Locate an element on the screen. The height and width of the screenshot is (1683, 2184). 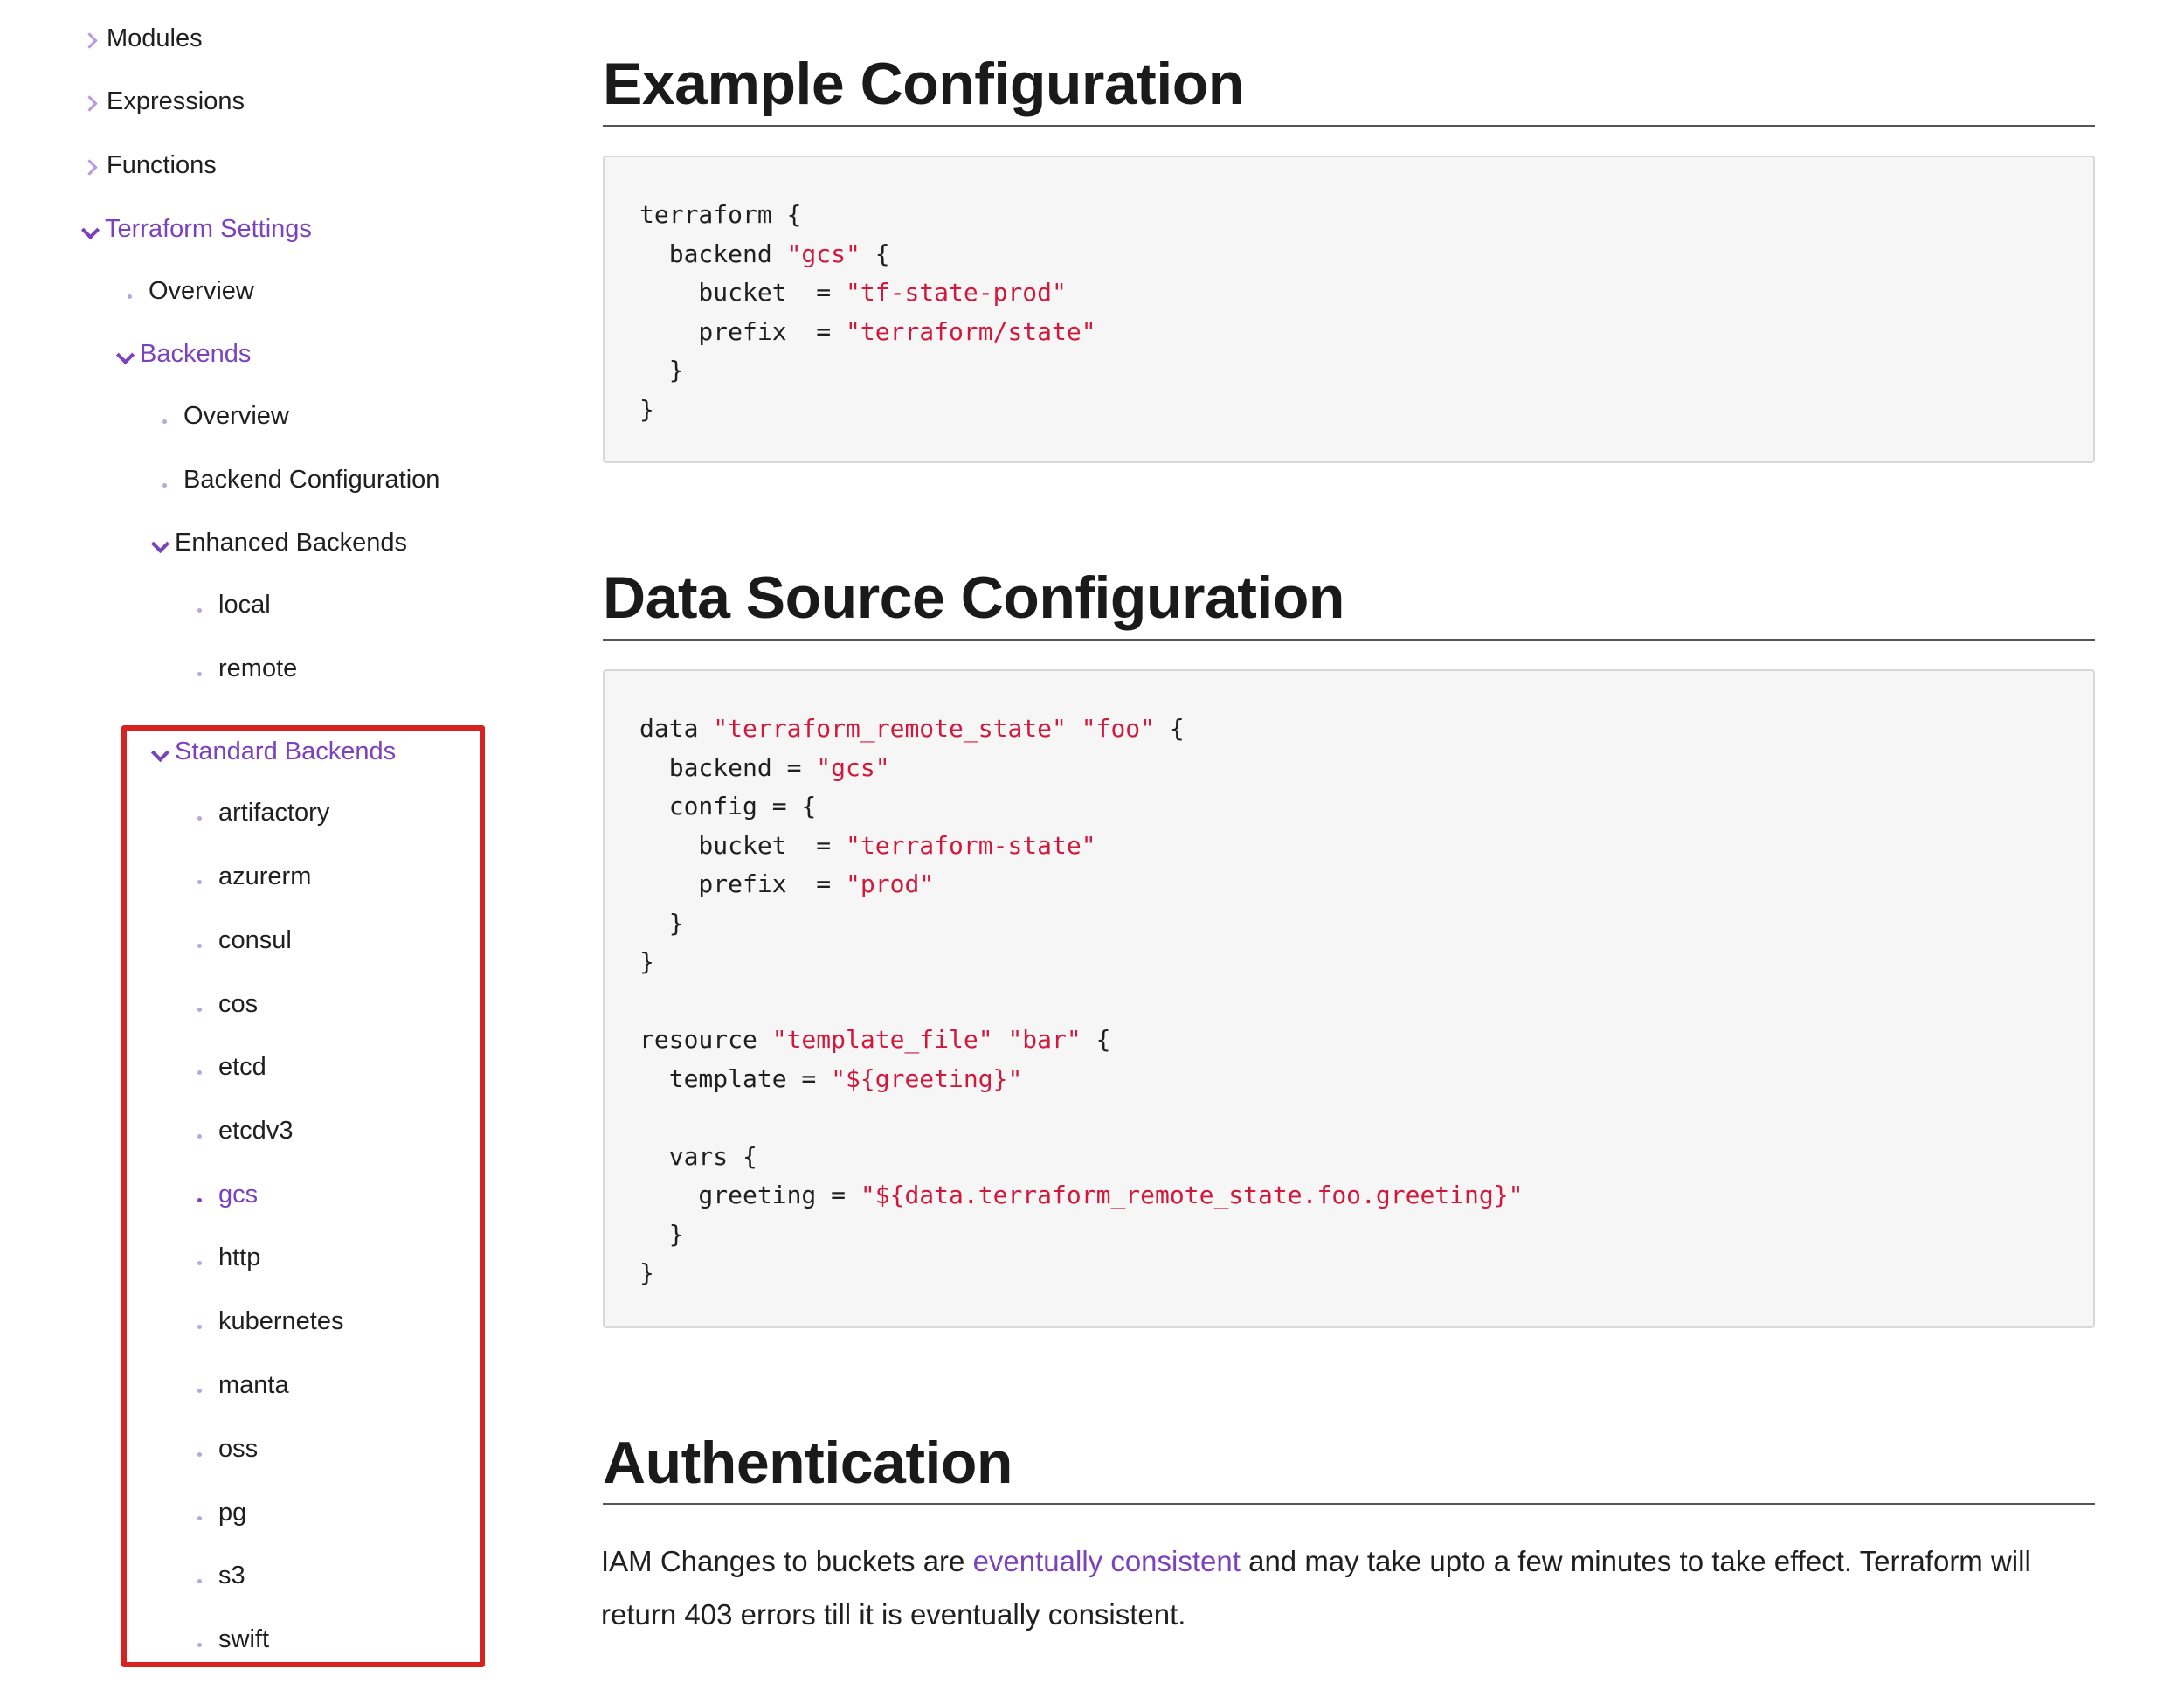
code-string: "${greeting}" is located at coordinates (927, 1078).